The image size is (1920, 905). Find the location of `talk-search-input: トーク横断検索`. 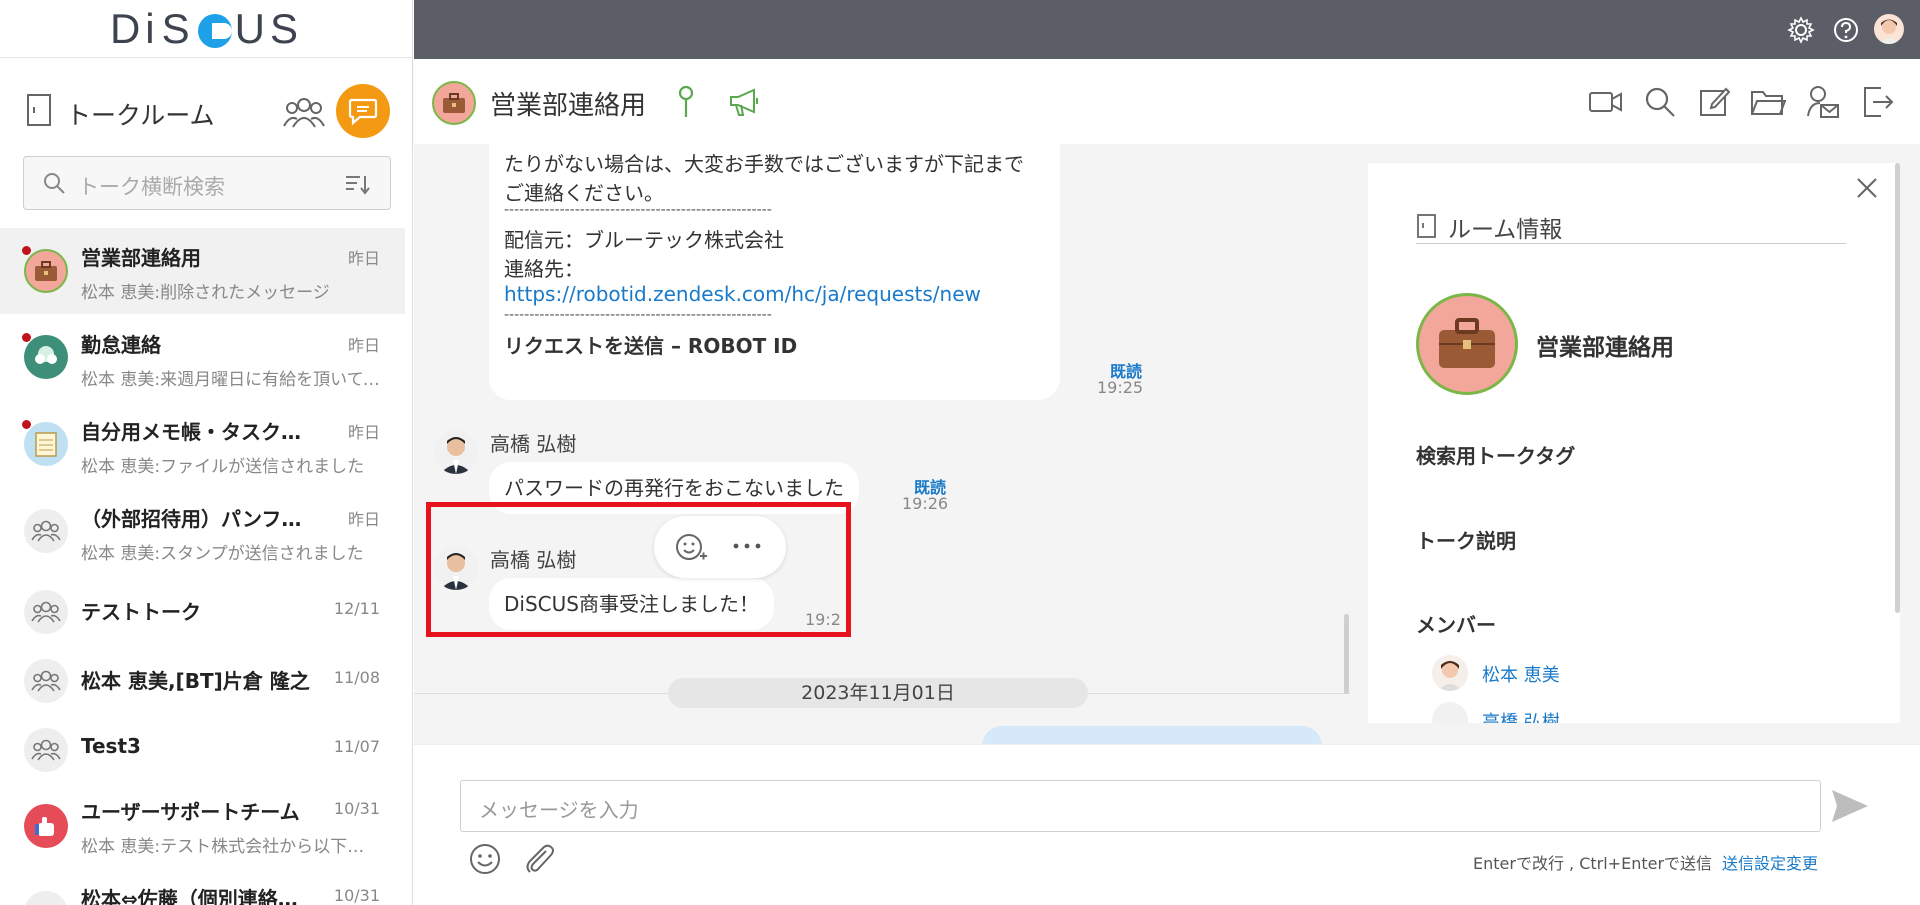

talk-search-input: トーク横断検索 is located at coordinates (207, 183).